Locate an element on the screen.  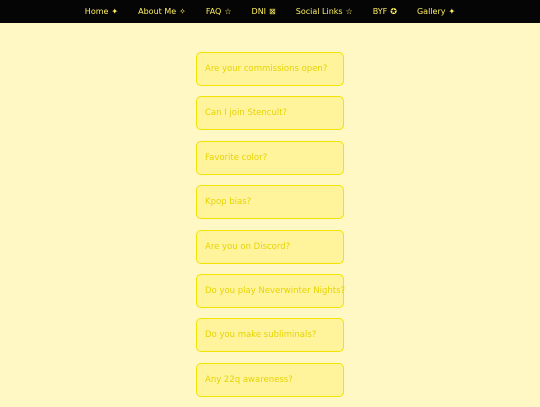
nav-faq-link: FAQ ☆ is located at coordinates (219, 11).